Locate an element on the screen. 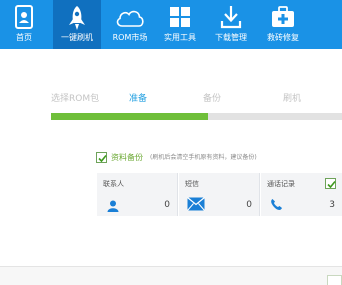 Image resolution: width=342 pixels, height=285 pixels. progress-bar is located at coordinates (196, 116).